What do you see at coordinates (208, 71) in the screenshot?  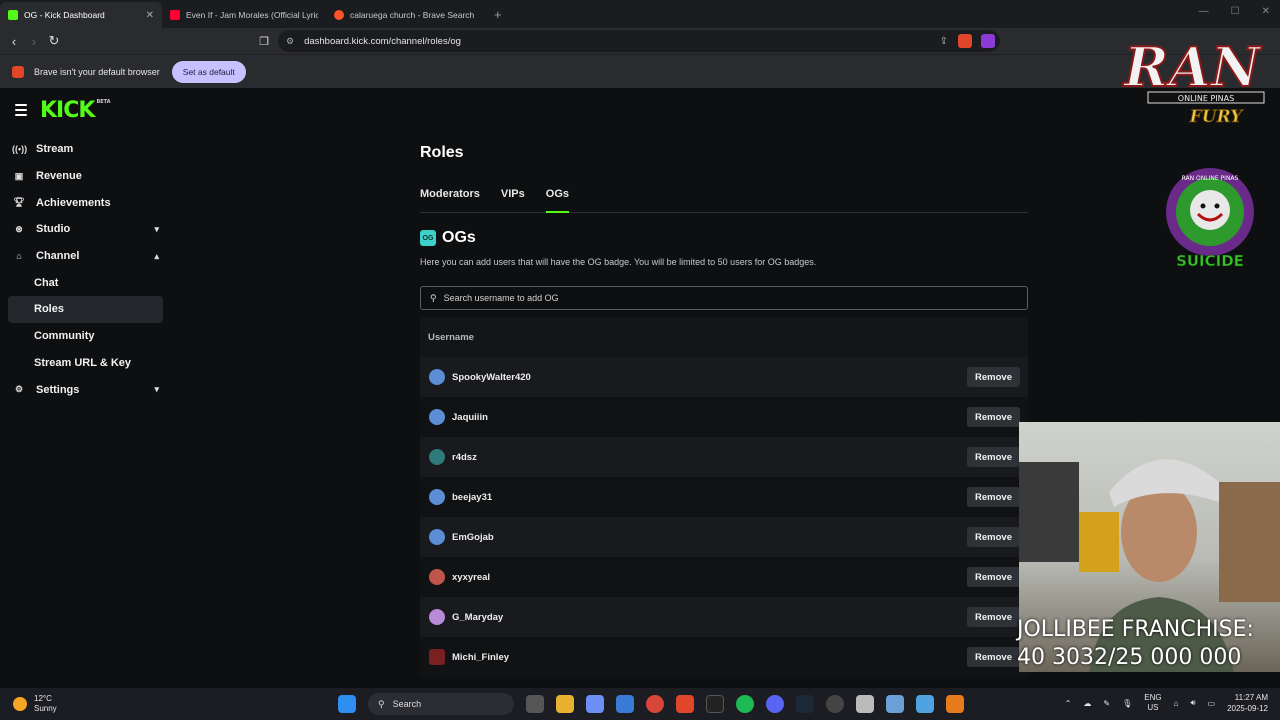 I see `set-default-button: Set as default` at bounding box center [208, 71].